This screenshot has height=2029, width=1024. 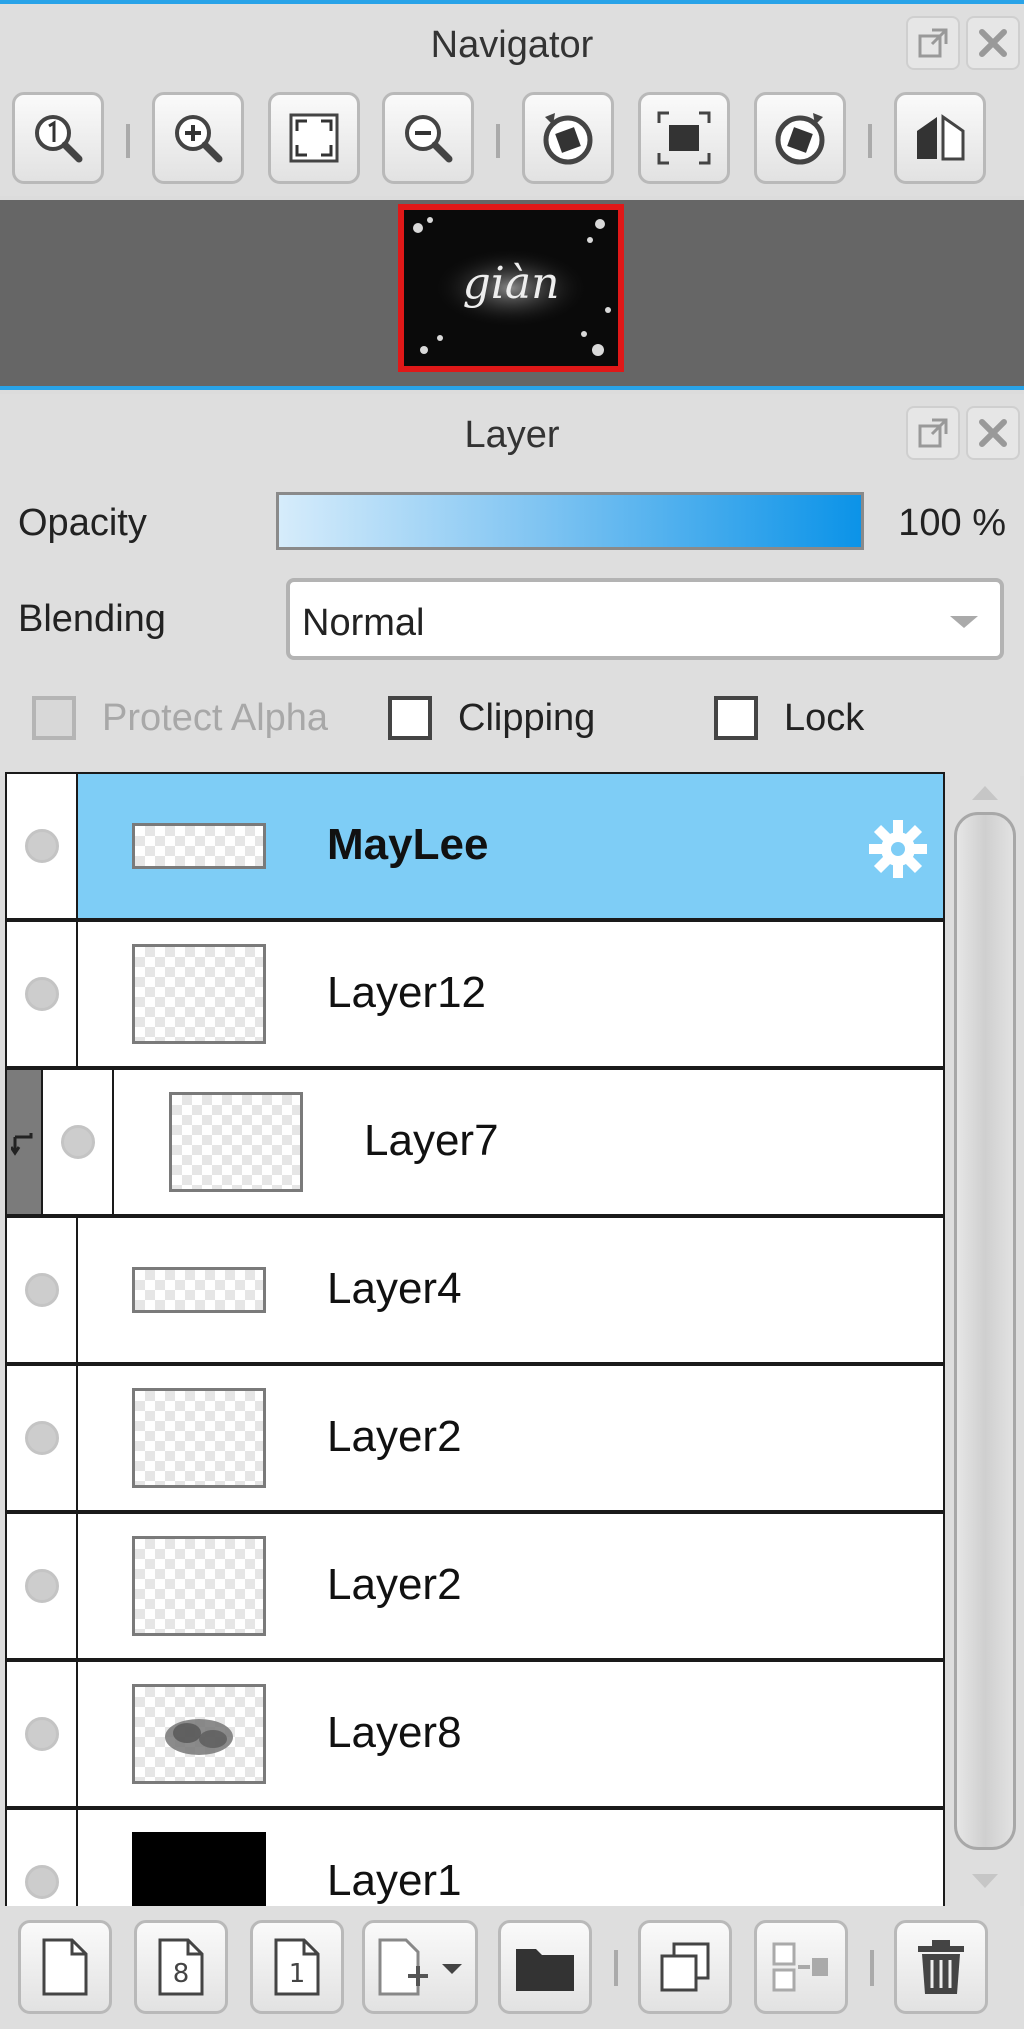 I want to click on zoom-in-button, so click(x=198, y=138).